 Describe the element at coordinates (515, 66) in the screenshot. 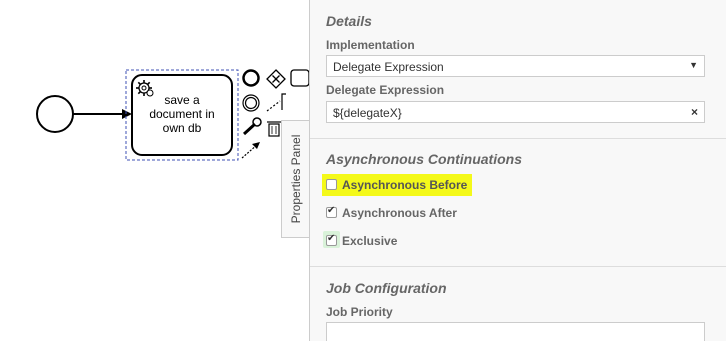

I see `implementation-select: Delegate Expression ▼` at that location.